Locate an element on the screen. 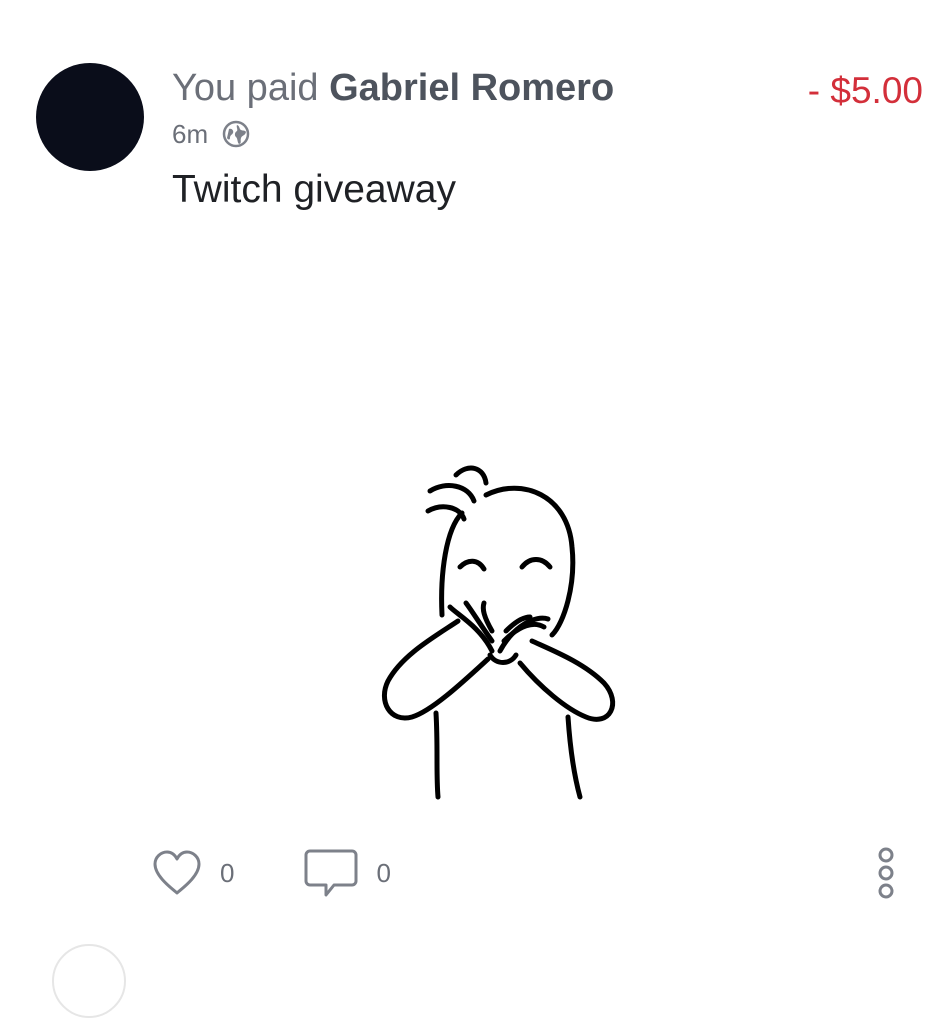 The image size is (951, 1018). like-count: 0 is located at coordinates (227, 872).